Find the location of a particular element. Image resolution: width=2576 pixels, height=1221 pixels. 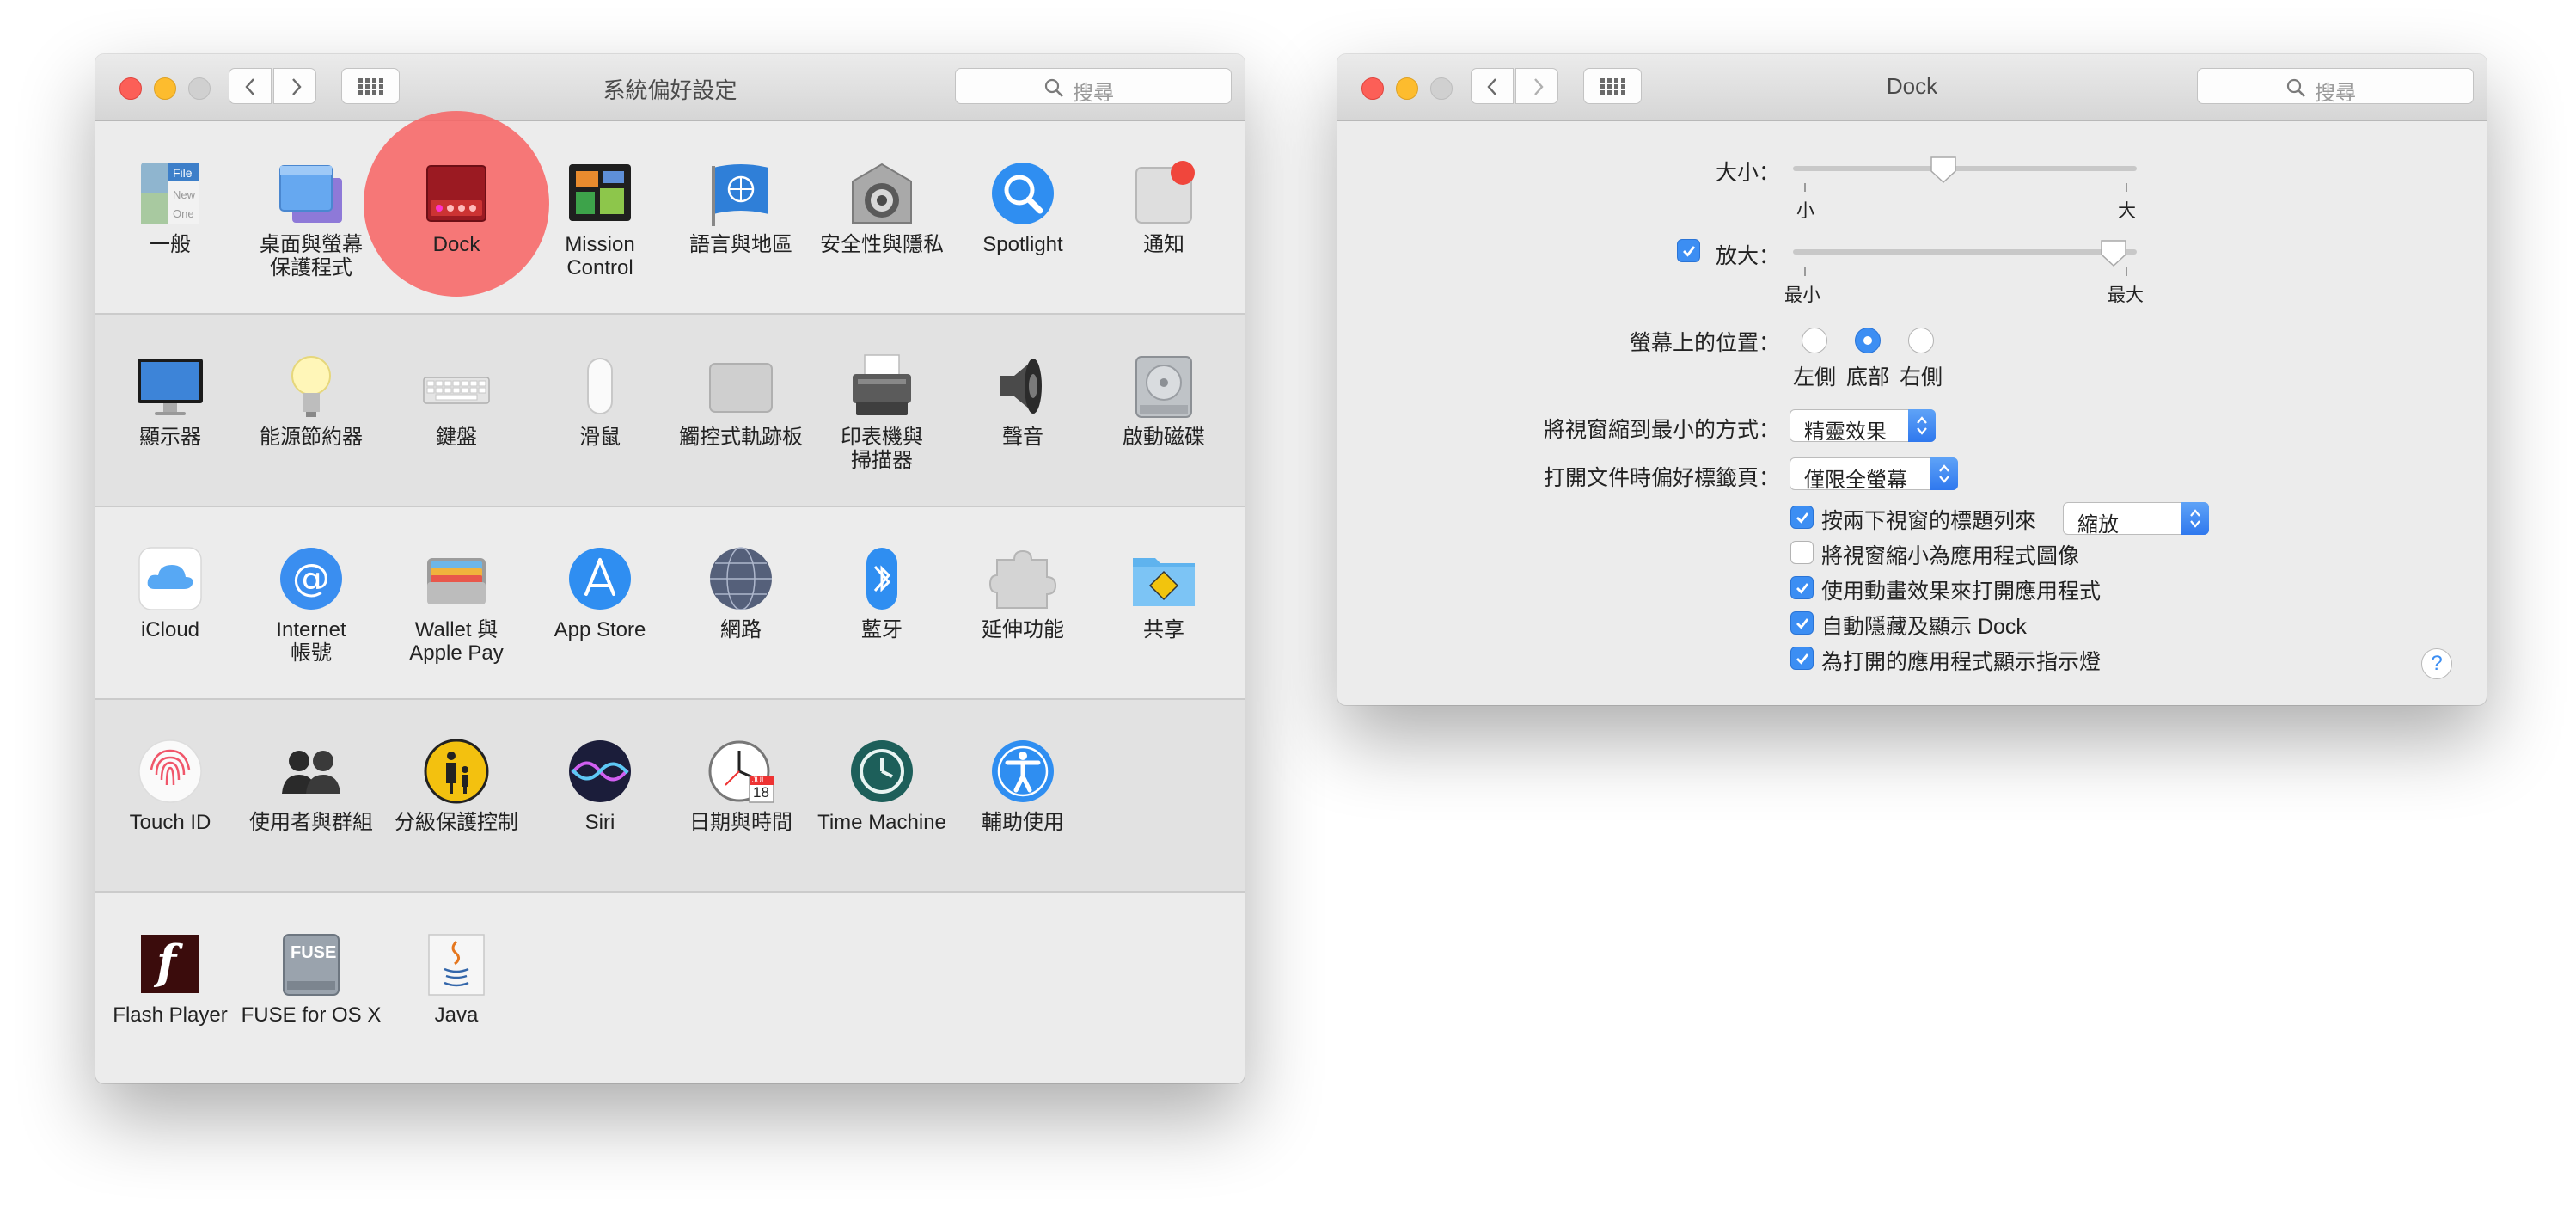

pref-trackpad: 觸控式軌跡板 is located at coordinates (740, 400).